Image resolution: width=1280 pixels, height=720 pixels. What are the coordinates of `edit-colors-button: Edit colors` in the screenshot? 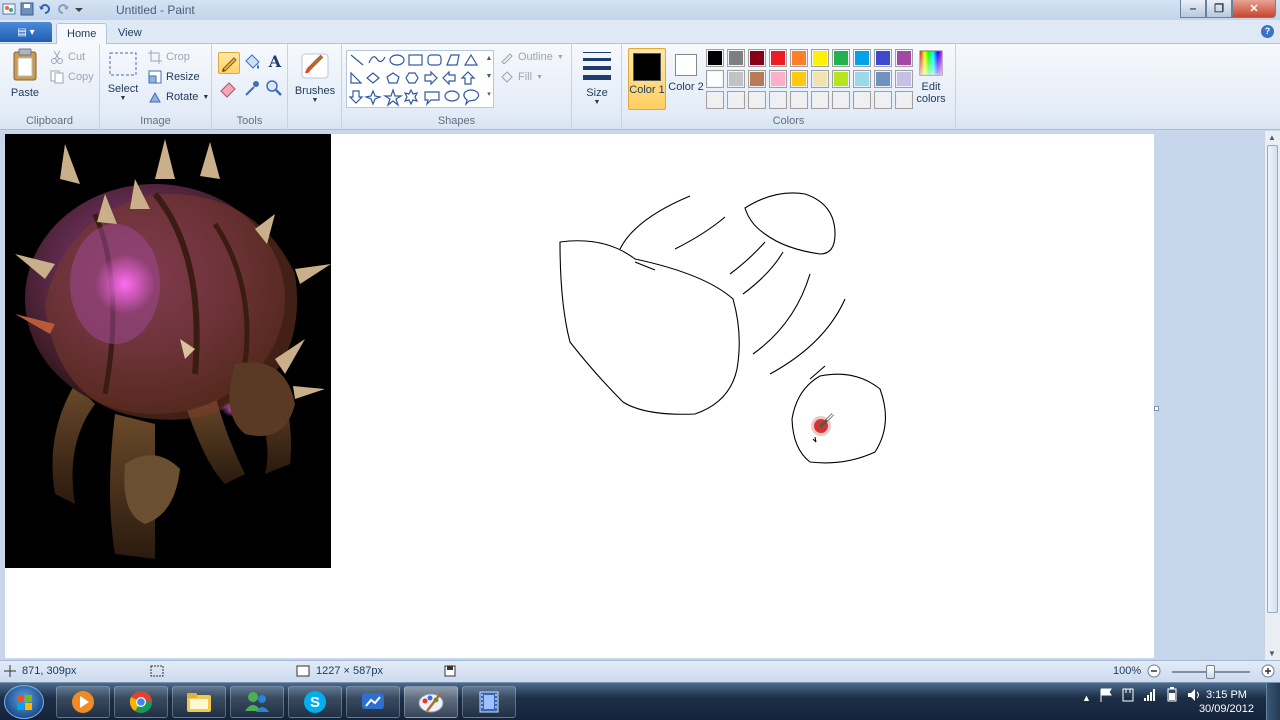 It's located at (931, 76).